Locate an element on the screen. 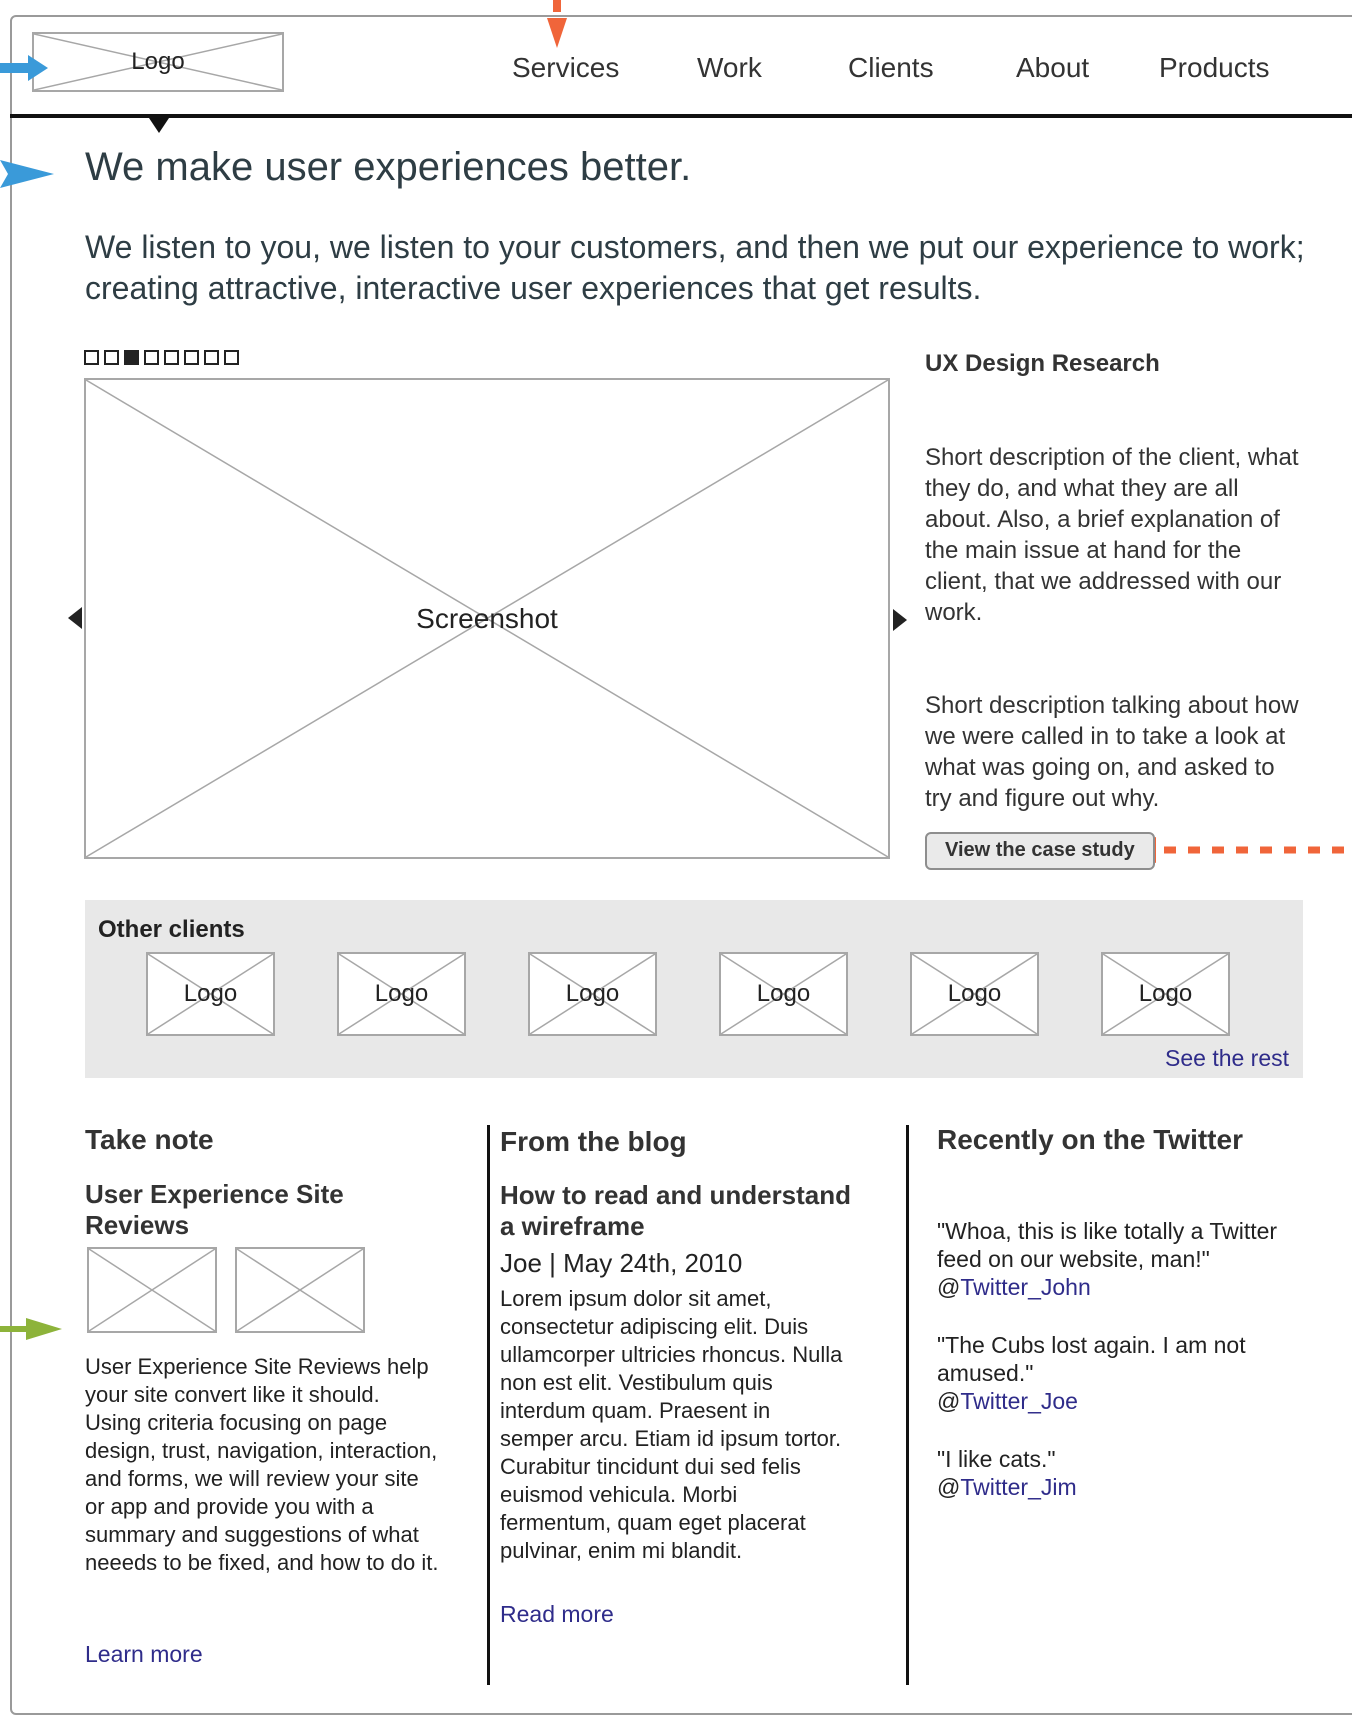 The width and height of the screenshot is (1352, 1715). tweet: "I like cats." @Twitter_Jim is located at coordinates (1127, 1473).